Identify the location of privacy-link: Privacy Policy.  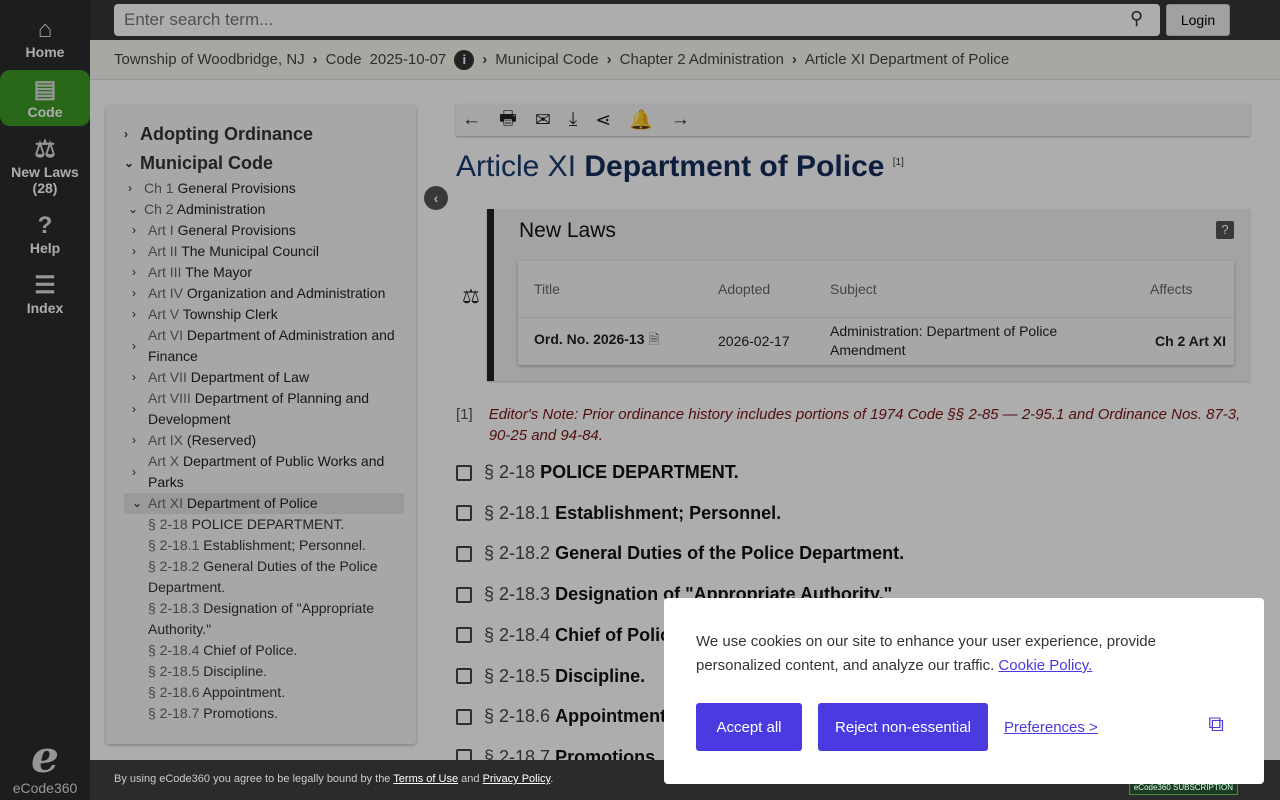
(517, 779).